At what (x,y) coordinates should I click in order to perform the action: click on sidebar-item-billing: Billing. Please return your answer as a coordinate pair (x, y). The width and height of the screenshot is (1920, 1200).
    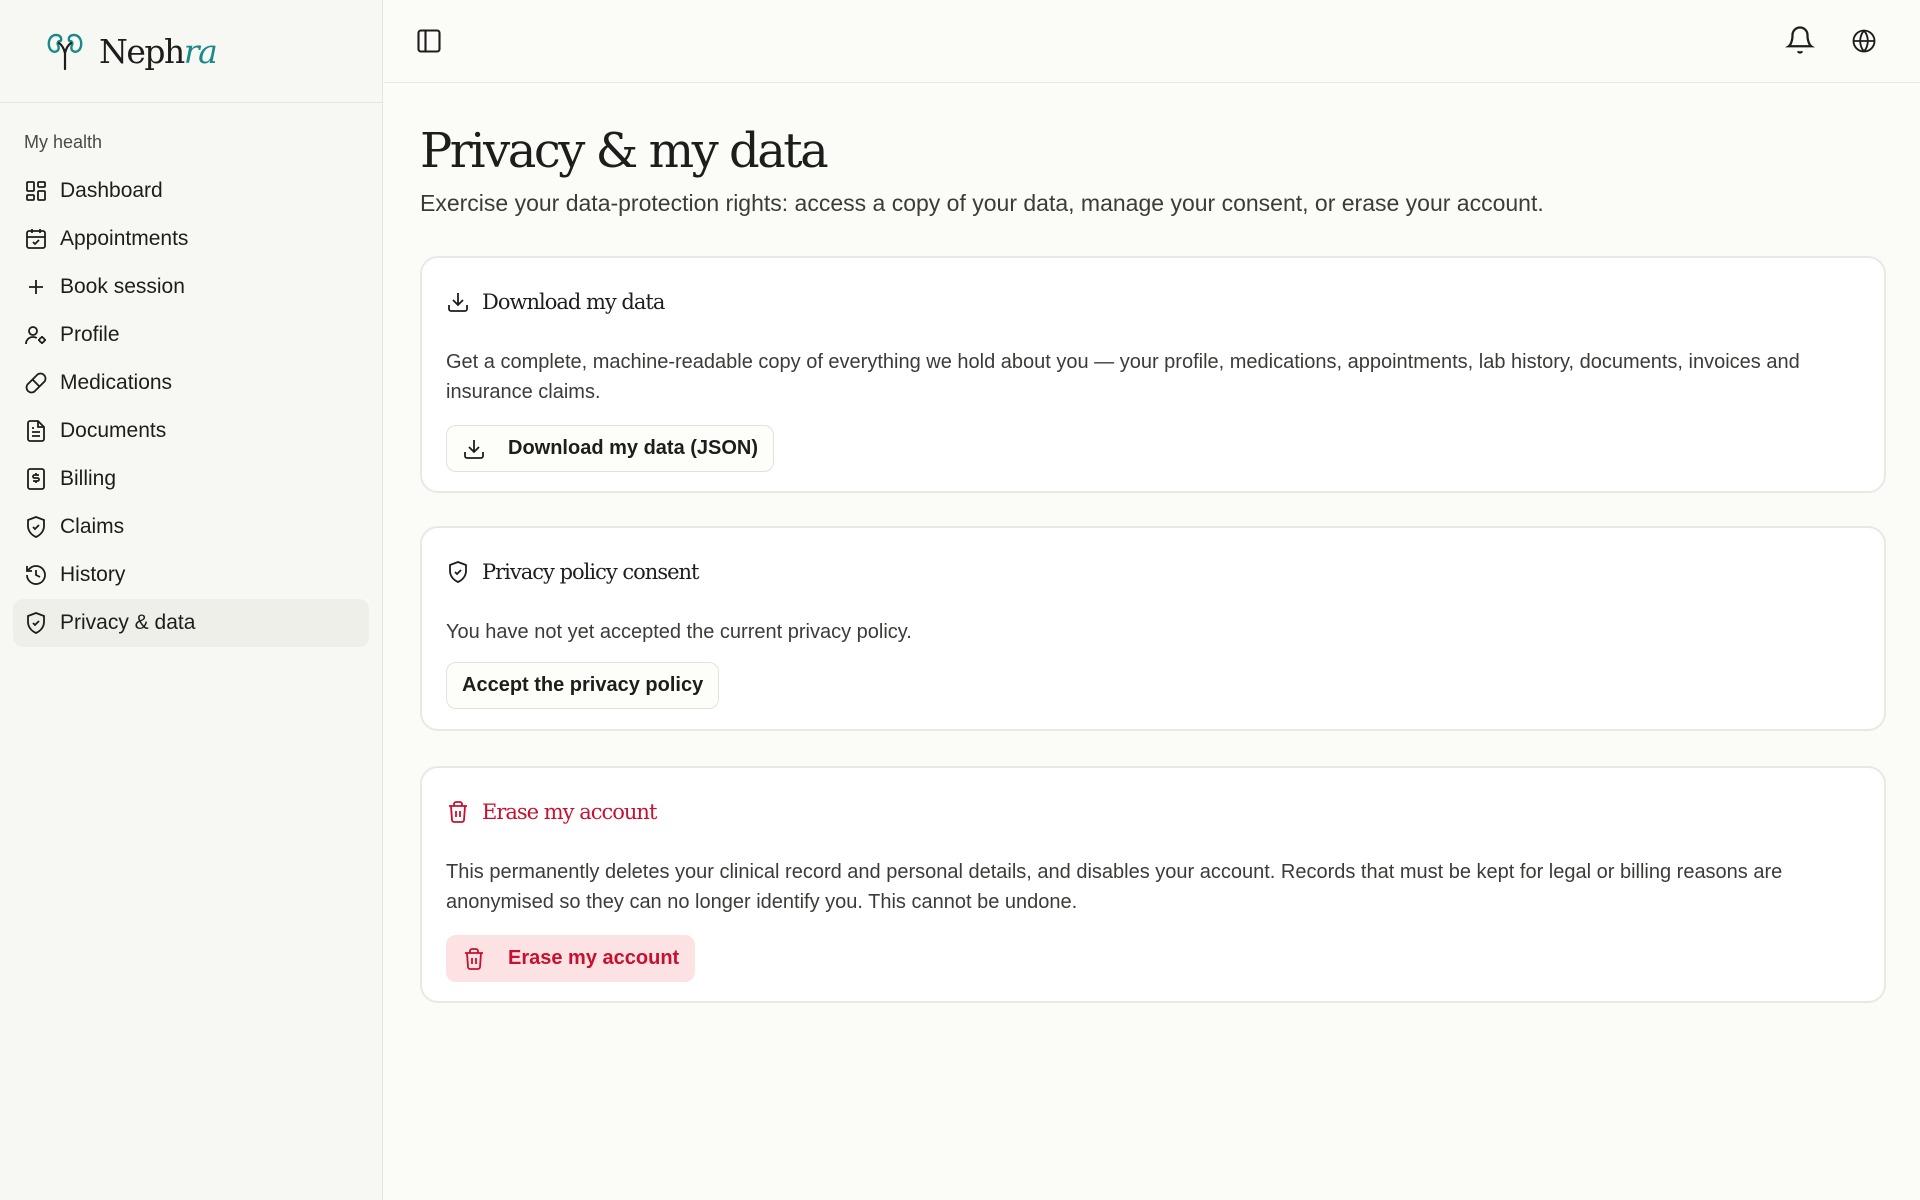
    Looking at the image, I should click on (191, 479).